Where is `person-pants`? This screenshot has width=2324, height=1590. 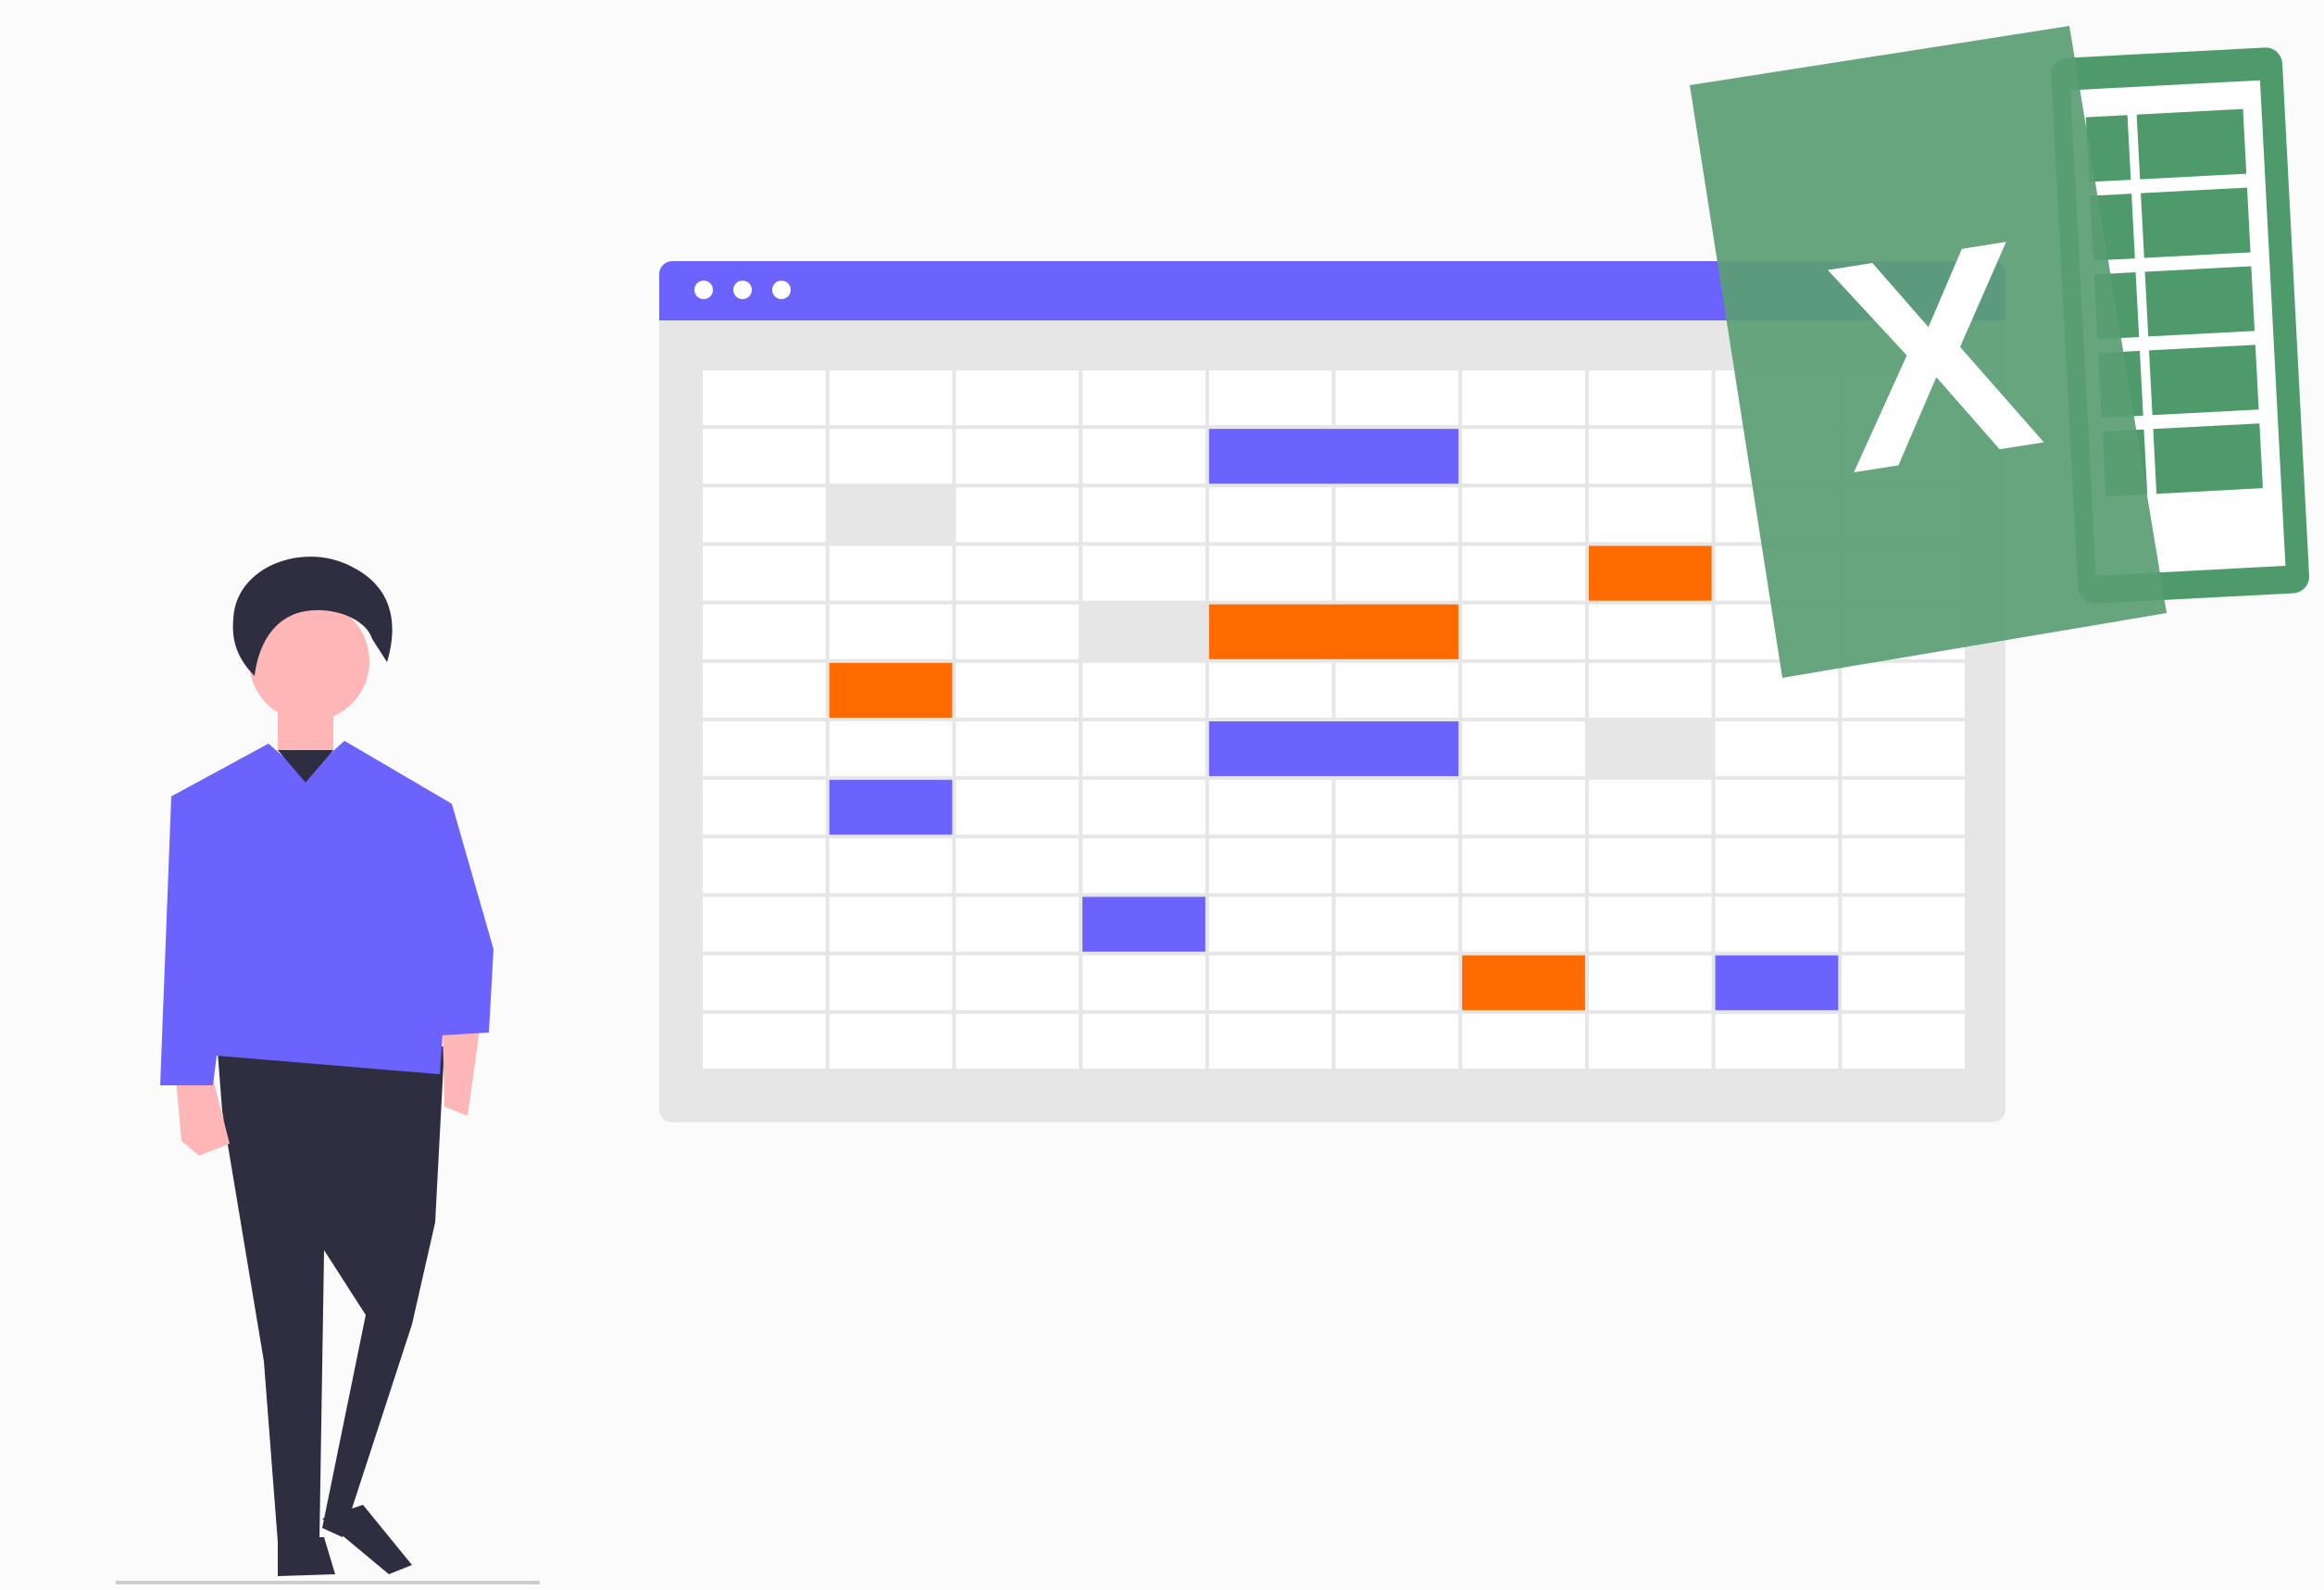
person-pants is located at coordinates (331, 1294).